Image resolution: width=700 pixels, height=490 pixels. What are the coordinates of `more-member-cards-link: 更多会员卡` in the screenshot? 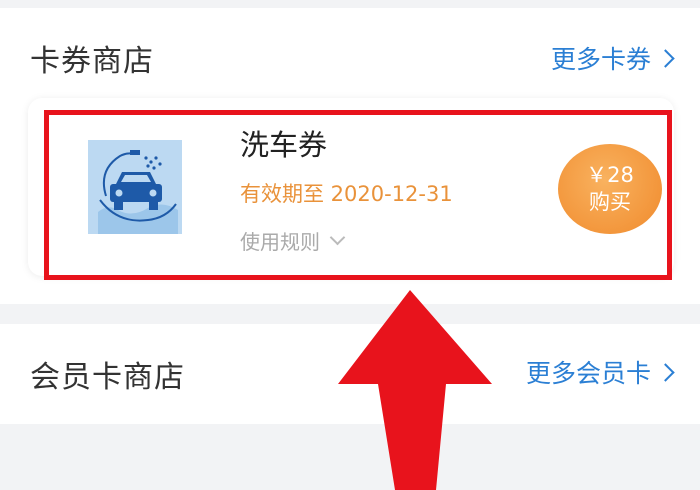 It's located at (600, 372).